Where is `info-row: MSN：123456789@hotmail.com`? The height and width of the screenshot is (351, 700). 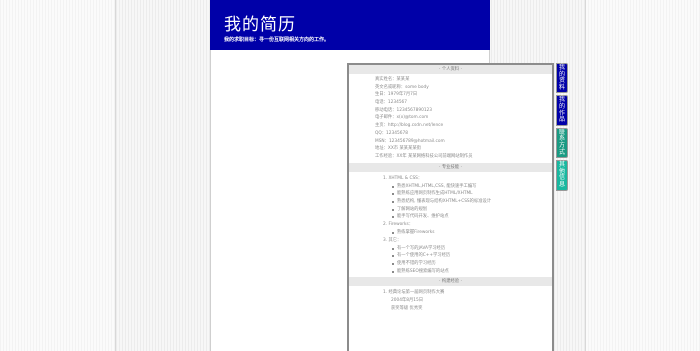 info-row: MSN：123456789@hotmail.com is located at coordinates (410, 141).